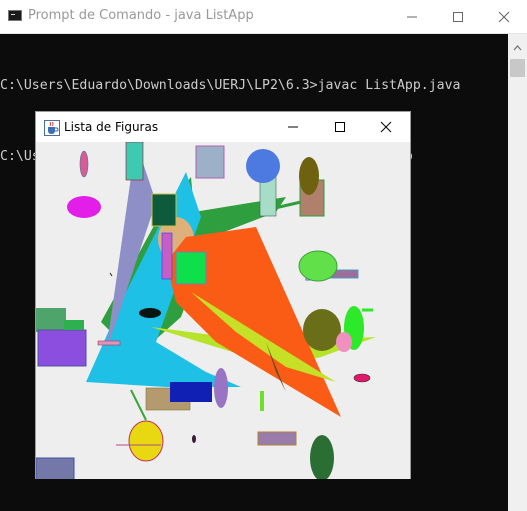 The height and width of the screenshot is (511, 527). Describe the element at coordinates (111, 274) in the screenshot. I see `figure-line-dark` at that location.